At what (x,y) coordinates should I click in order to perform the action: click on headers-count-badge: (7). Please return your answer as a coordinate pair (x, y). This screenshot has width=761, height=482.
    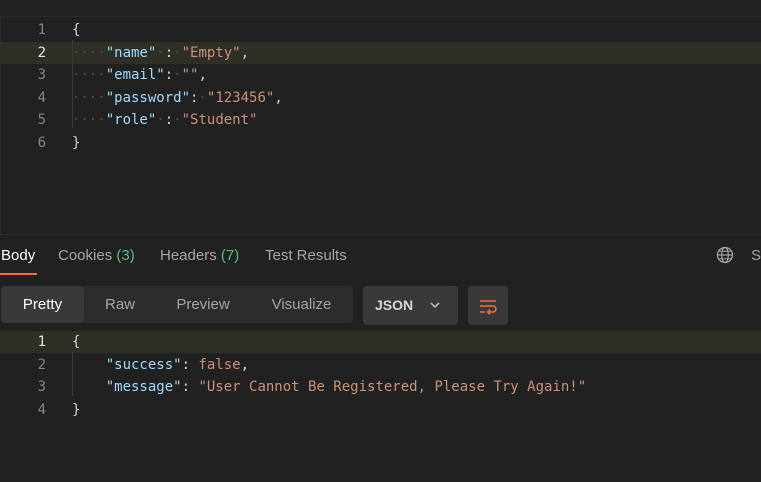
    Looking at the image, I should click on (230, 255).